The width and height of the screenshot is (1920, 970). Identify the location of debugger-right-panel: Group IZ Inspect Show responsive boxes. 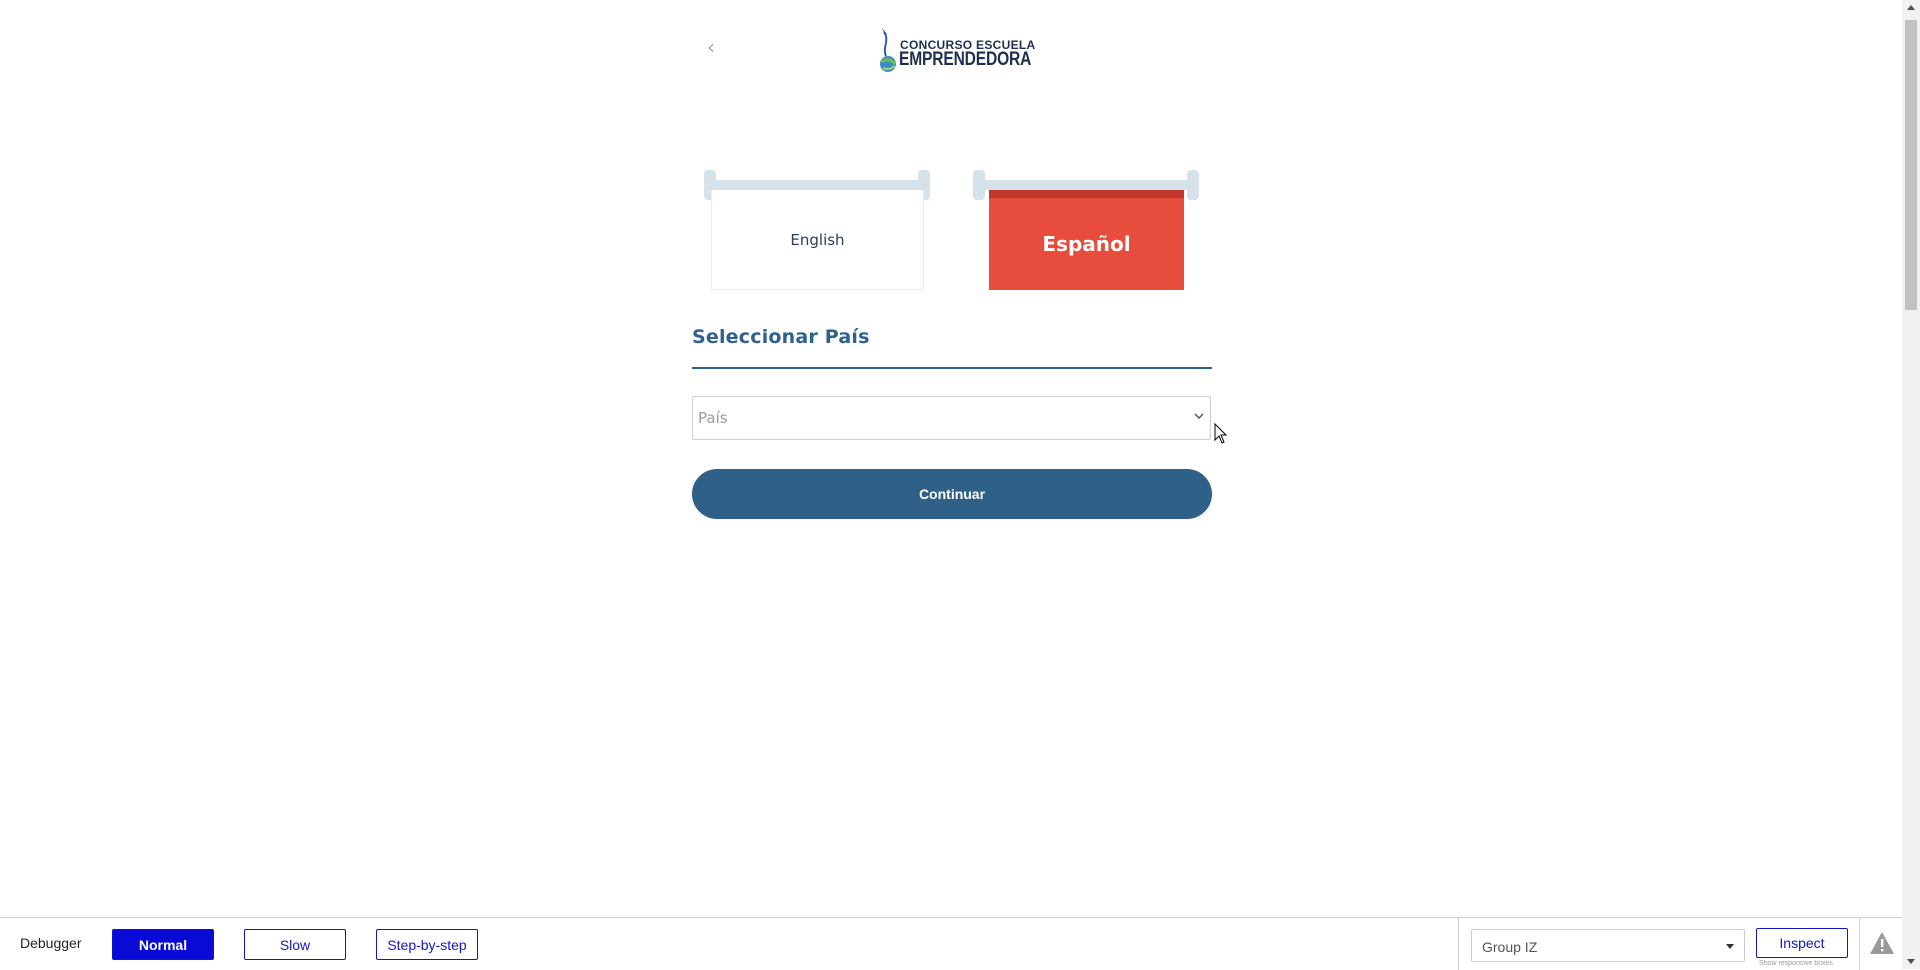
(1680, 944).